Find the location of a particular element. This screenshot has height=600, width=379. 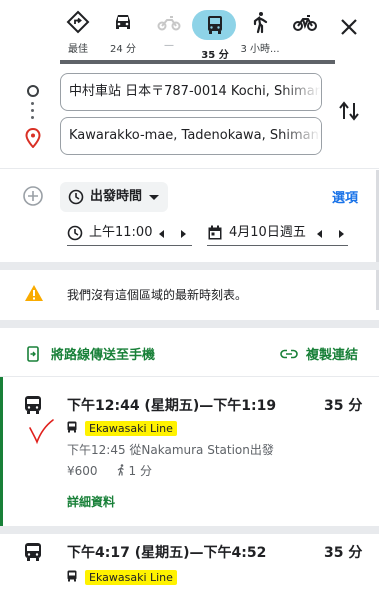

route-fare-row: ¥600 1 分 is located at coordinates (109, 470).